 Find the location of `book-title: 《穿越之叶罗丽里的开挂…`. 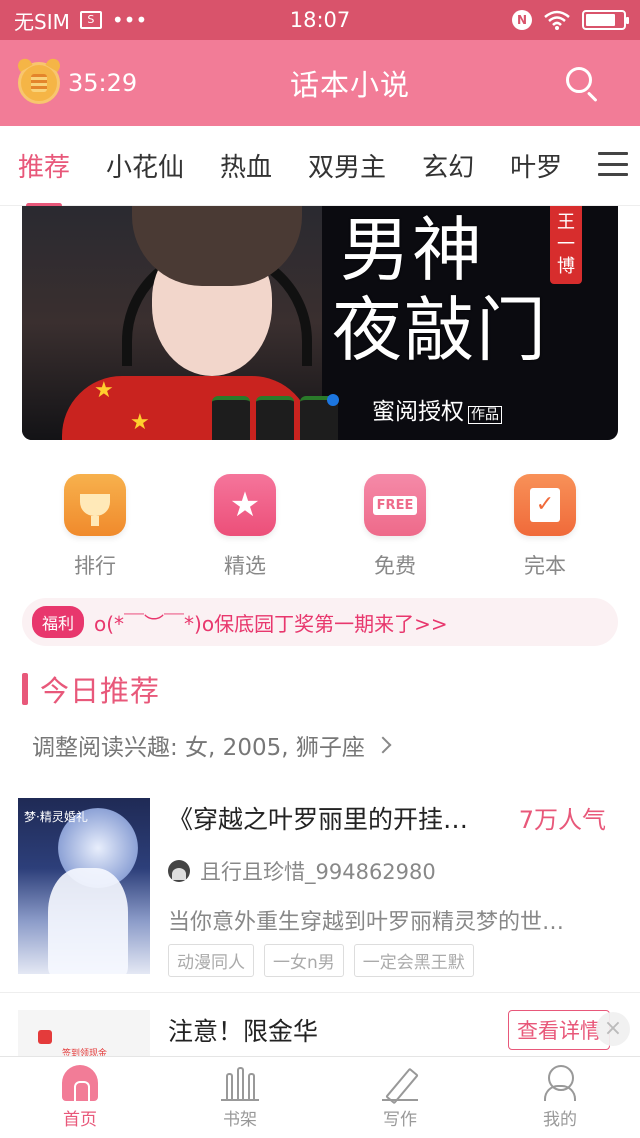

book-title: 《穿越之叶罗丽里的开挂… is located at coordinates (318, 819).